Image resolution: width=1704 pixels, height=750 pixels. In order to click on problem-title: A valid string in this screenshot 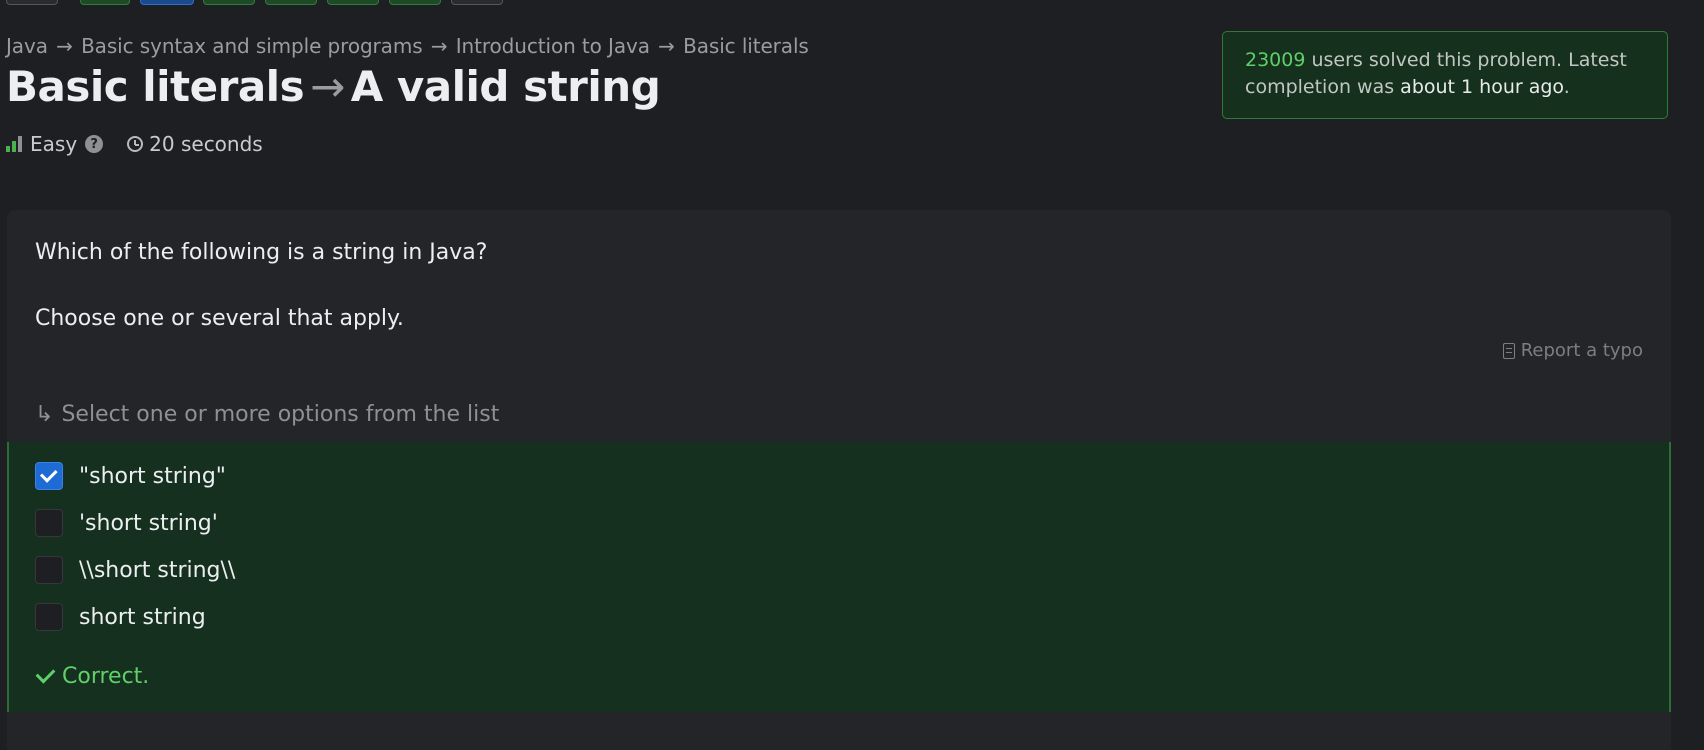, I will do `click(505, 86)`.